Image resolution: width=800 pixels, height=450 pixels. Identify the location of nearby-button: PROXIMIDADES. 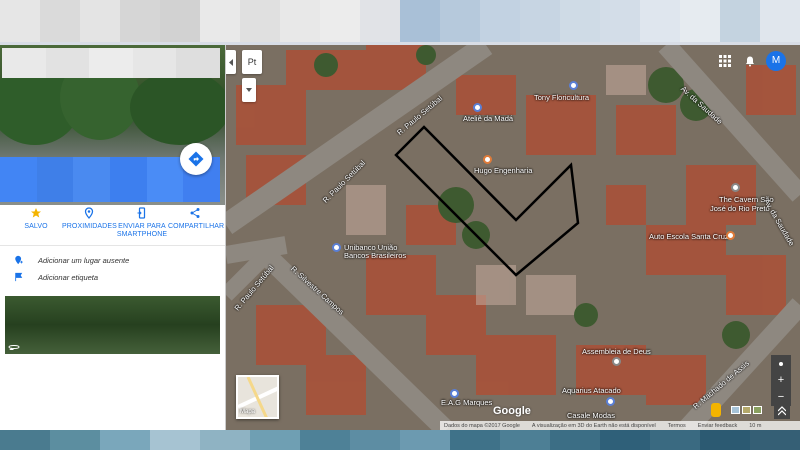
(89, 225).